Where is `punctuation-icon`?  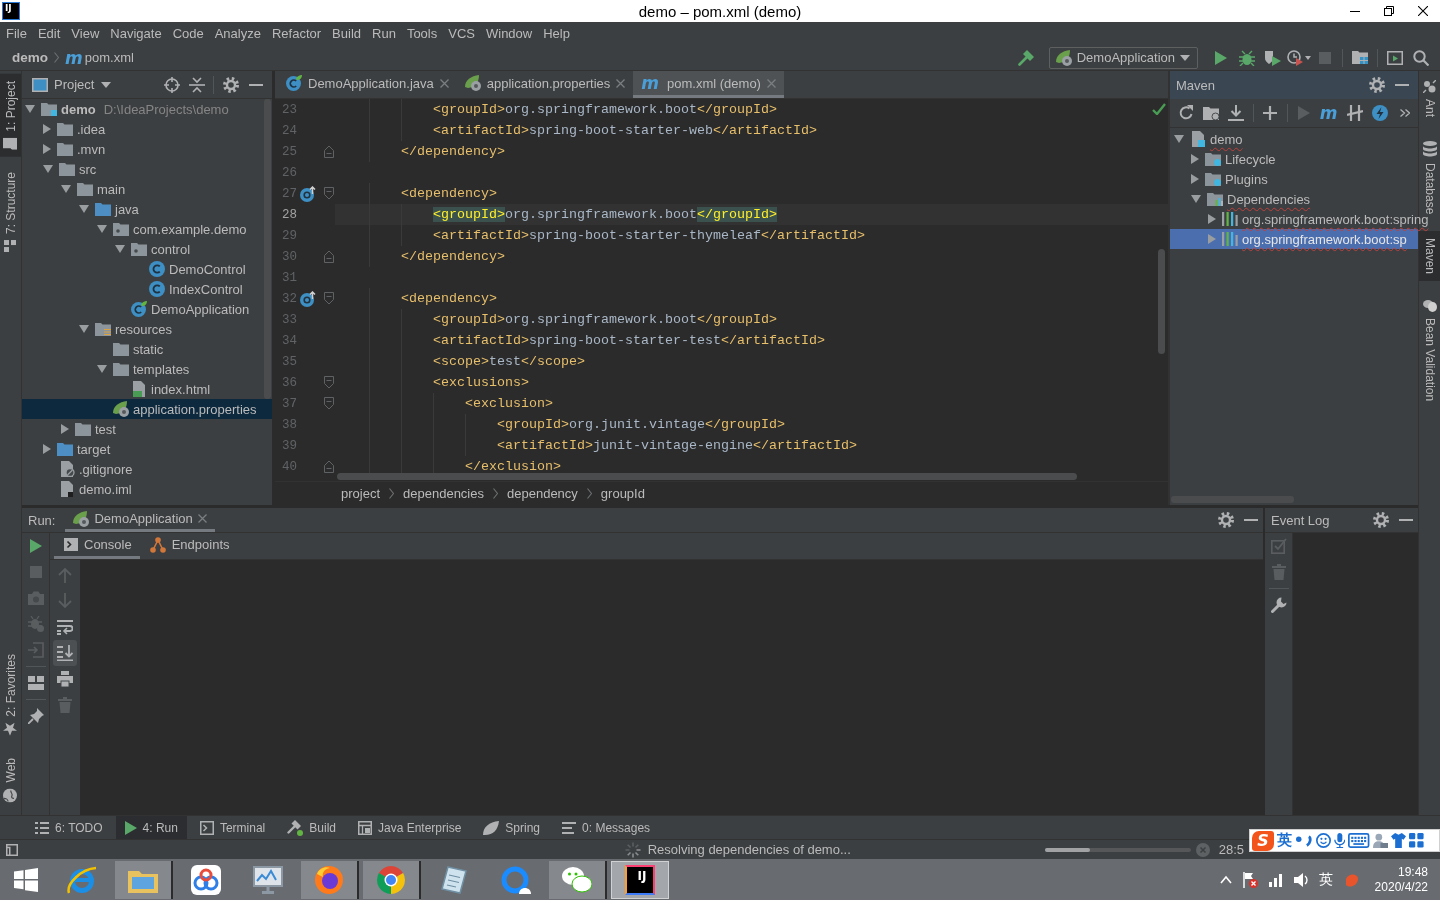
punctuation-icon is located at coordinates (1304, 840).